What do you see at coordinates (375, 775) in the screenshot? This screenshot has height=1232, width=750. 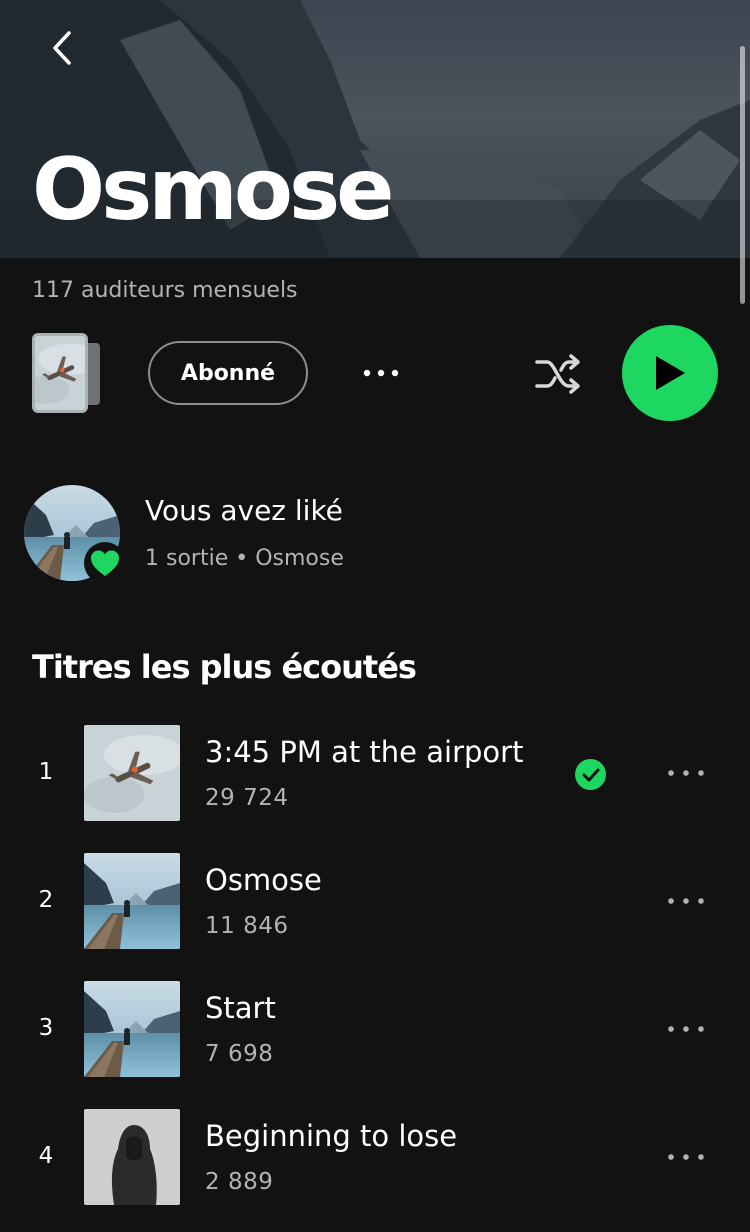 I see `track-row: 1 3:45 PM at the airport 29 724` at bounding box center [375, 775].